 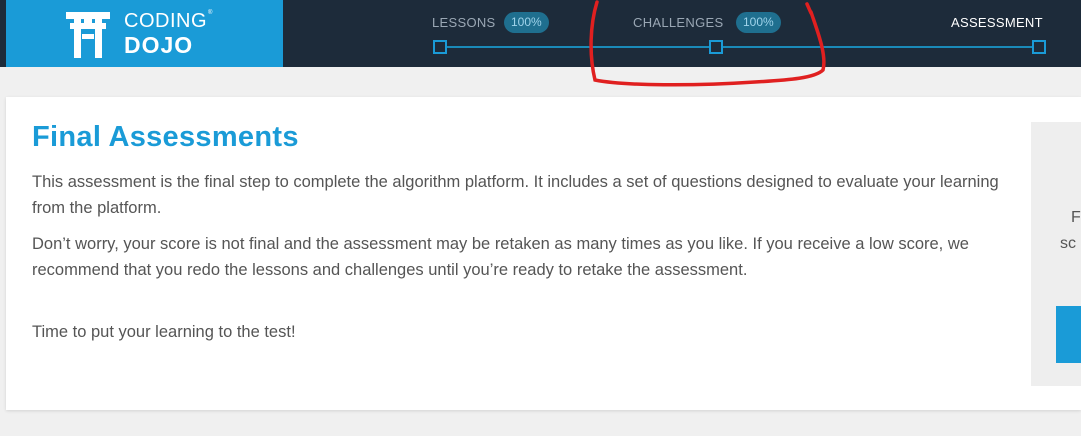 I want to click on step-label-challenges: CHALLENGES, so click(x=678, y=22).